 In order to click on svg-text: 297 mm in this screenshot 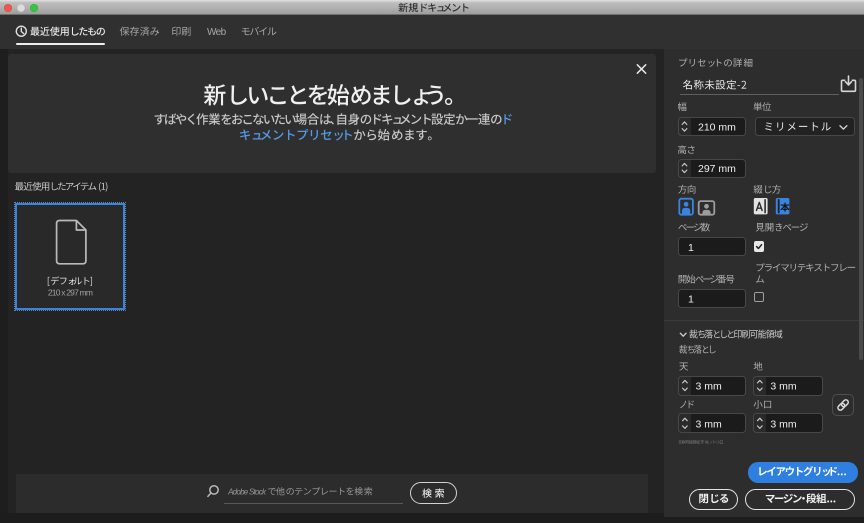, I will do `click(717, 169)`.